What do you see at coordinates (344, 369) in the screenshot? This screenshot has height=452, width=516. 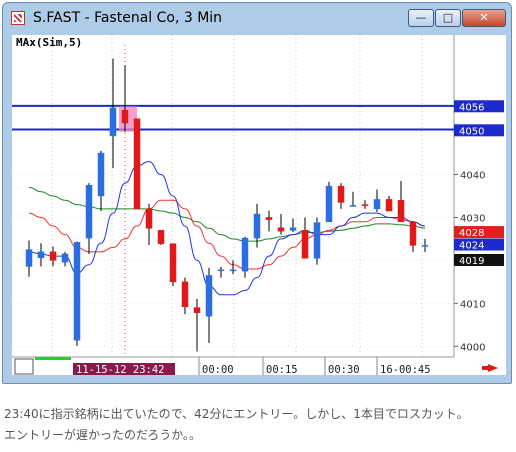 I see `time-tick-label: 00:30` at bounding box center [344, 369].